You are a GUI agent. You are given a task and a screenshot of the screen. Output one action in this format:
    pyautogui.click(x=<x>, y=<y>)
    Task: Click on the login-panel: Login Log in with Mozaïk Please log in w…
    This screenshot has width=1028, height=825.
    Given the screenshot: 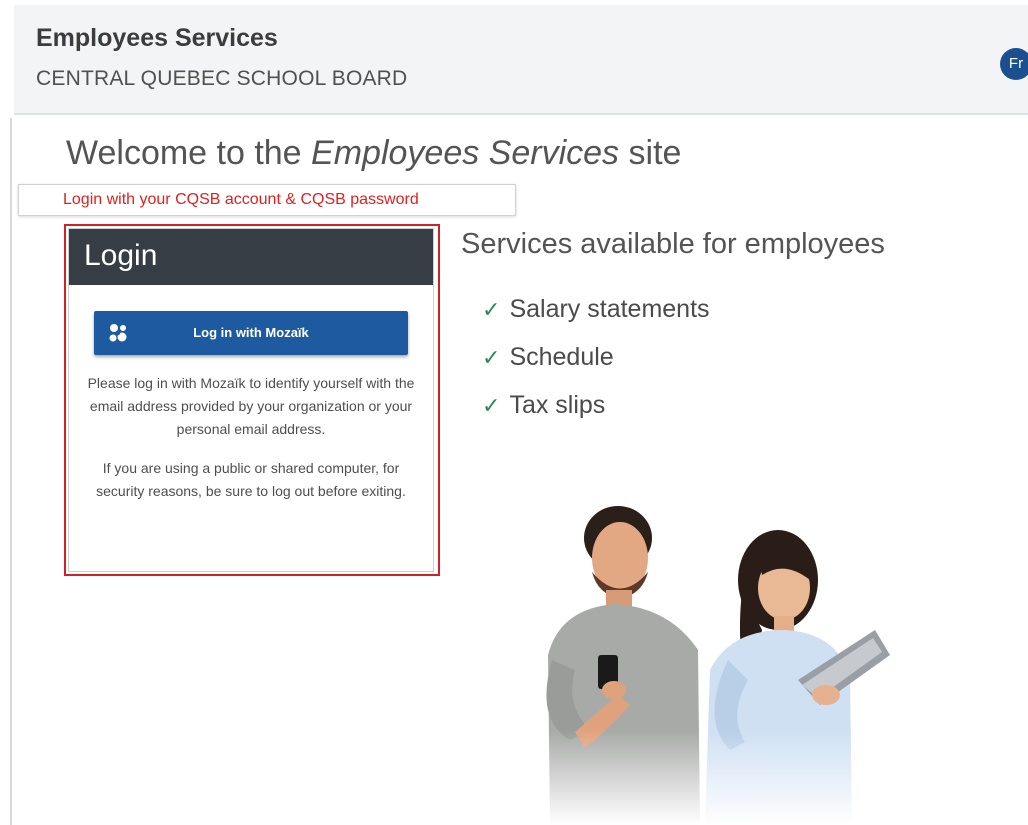 What is the action you would take?
    pyautogui.click(x=251, y=400)
    